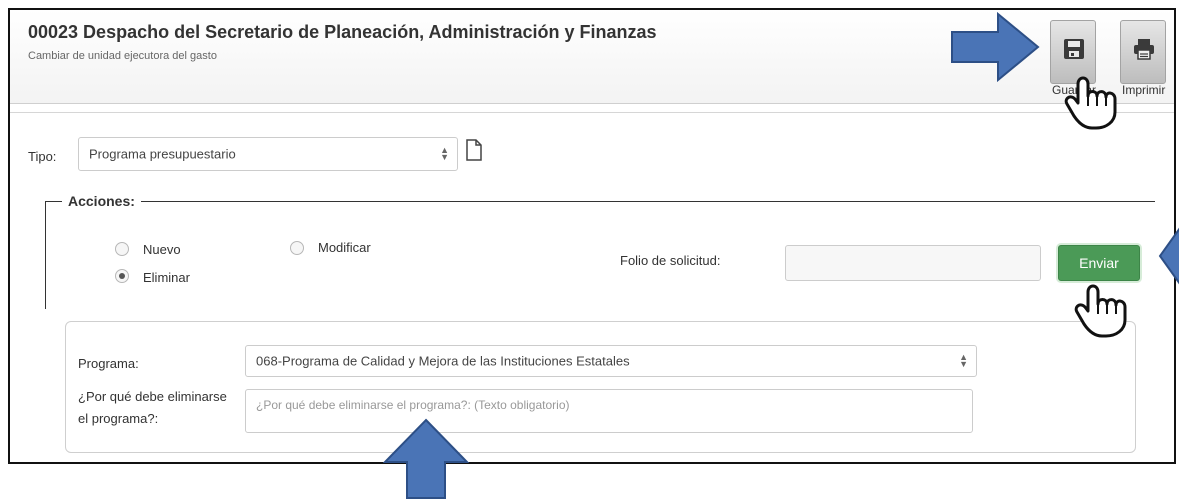 The width and height of the screenshot is (1179, 499). What do you see at coordinates (166, 277) in the screenshot?
I see `radio-eliminar-label: Eliminar` at bounding box center [166, 277].